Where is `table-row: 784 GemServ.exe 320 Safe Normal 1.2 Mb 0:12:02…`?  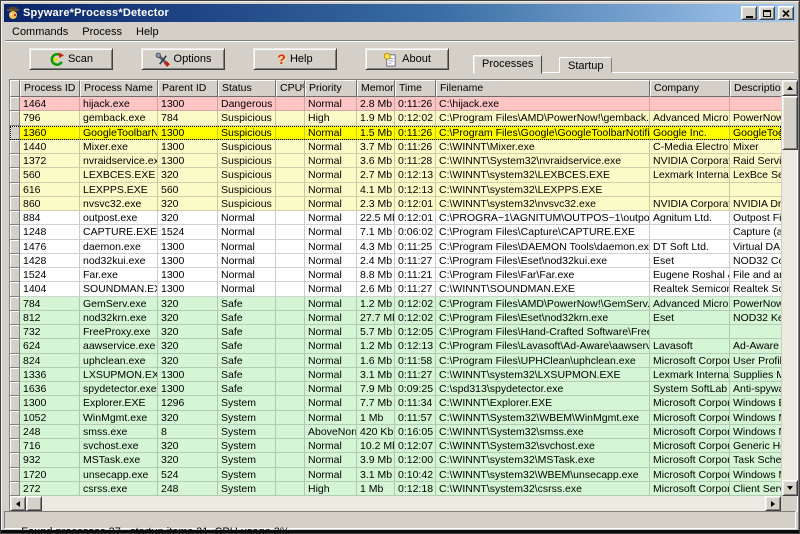
table-row: 784 GemServ.exe 320 Safe Normal 1.2 Mb 0:12:02… is located at coordinates (395, 303).